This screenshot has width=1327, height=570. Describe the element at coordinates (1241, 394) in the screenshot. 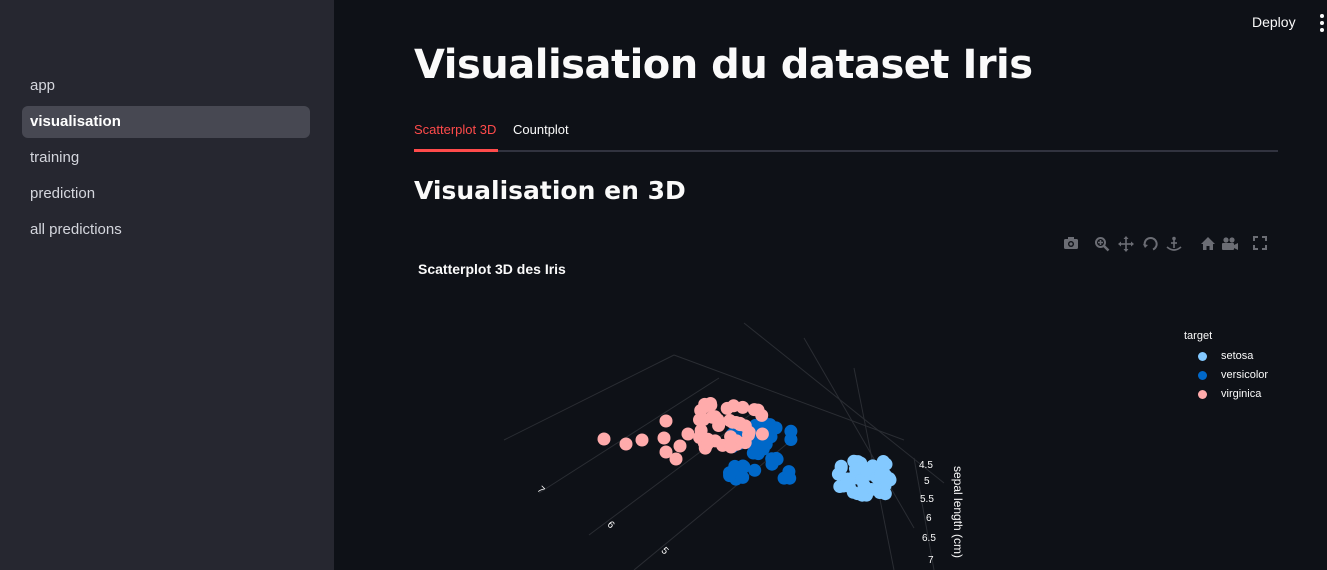

I see `legend-label: virginica` at that location.